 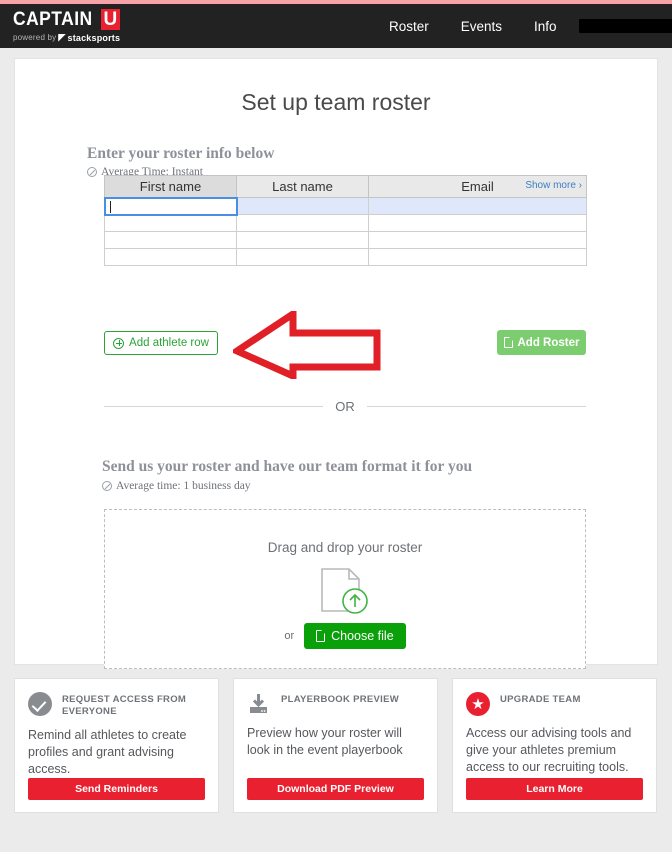 What do you see at coordinates (345, 547) in the screenshot?
I see `dropzone-instruction: Drag and drop your roster` at bounding box center [345, 547].